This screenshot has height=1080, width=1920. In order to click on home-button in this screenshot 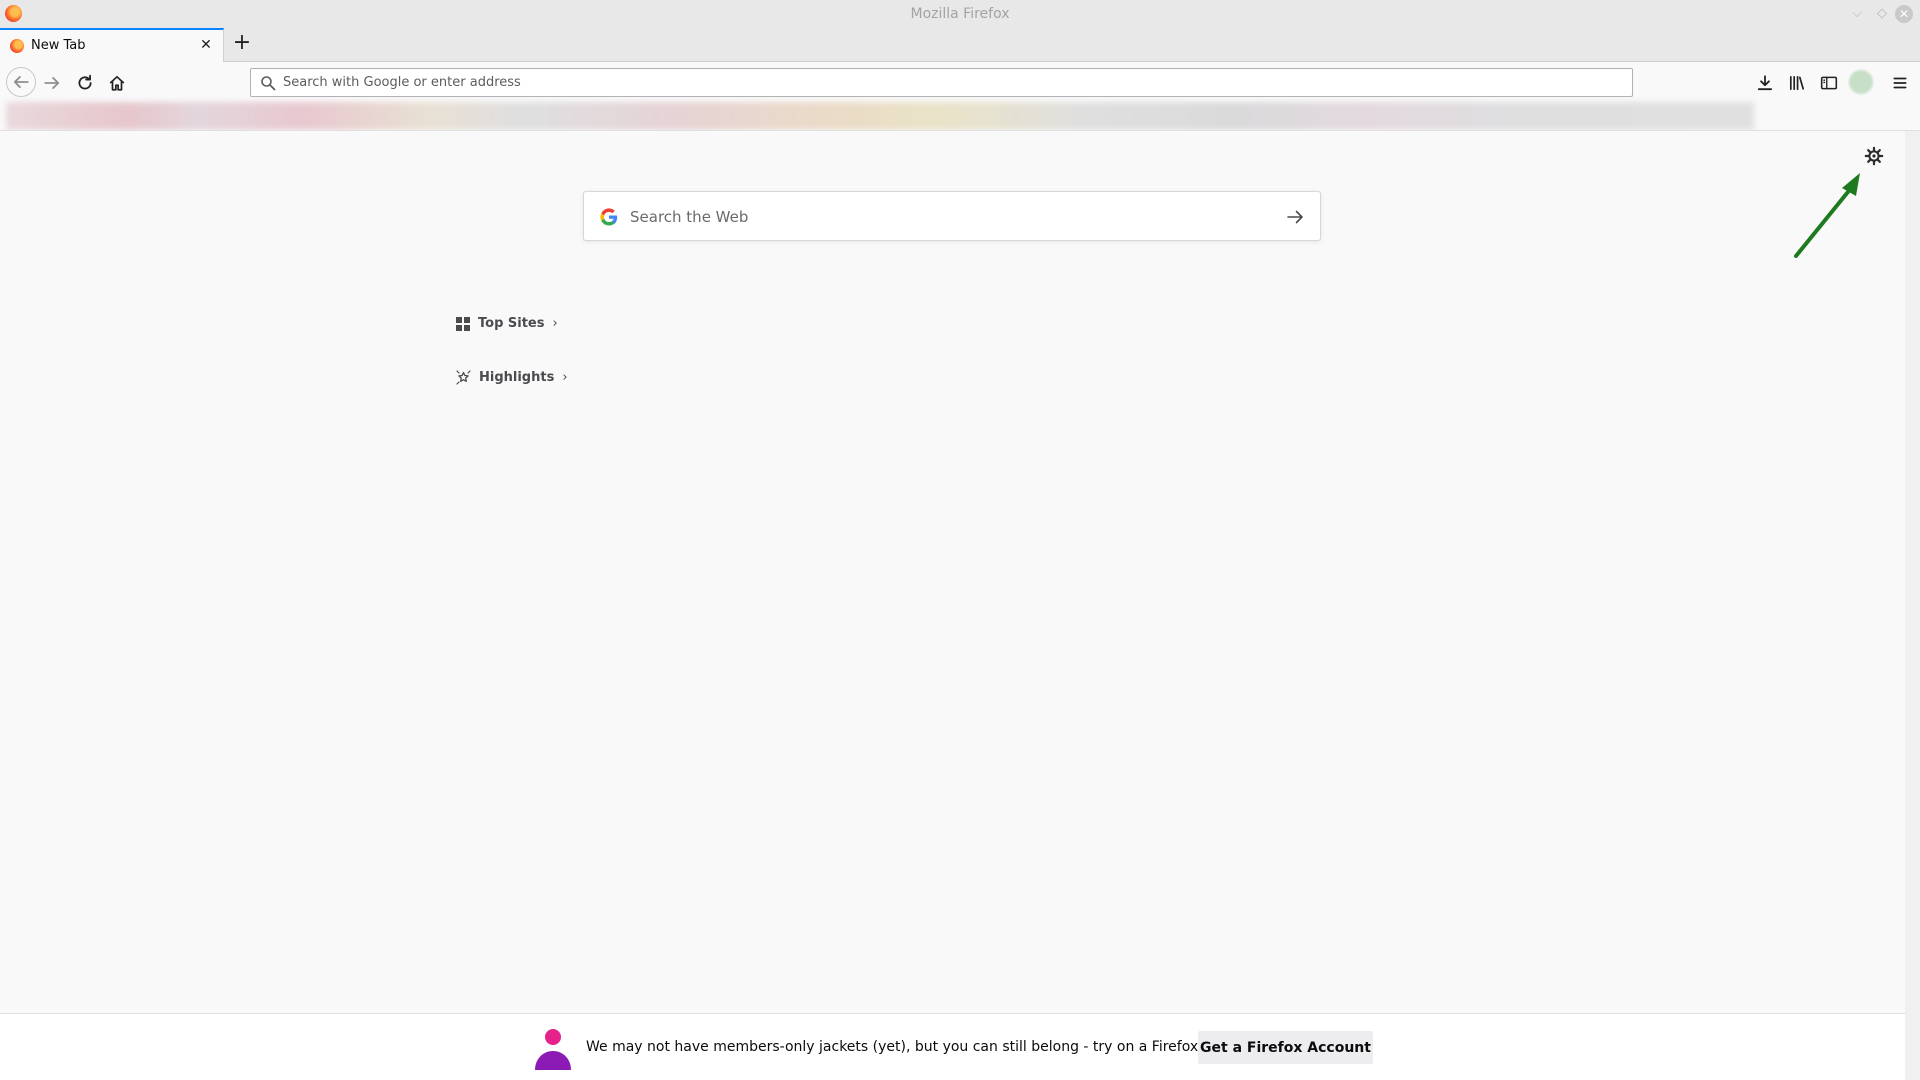, I will do `click(117, 83)`.